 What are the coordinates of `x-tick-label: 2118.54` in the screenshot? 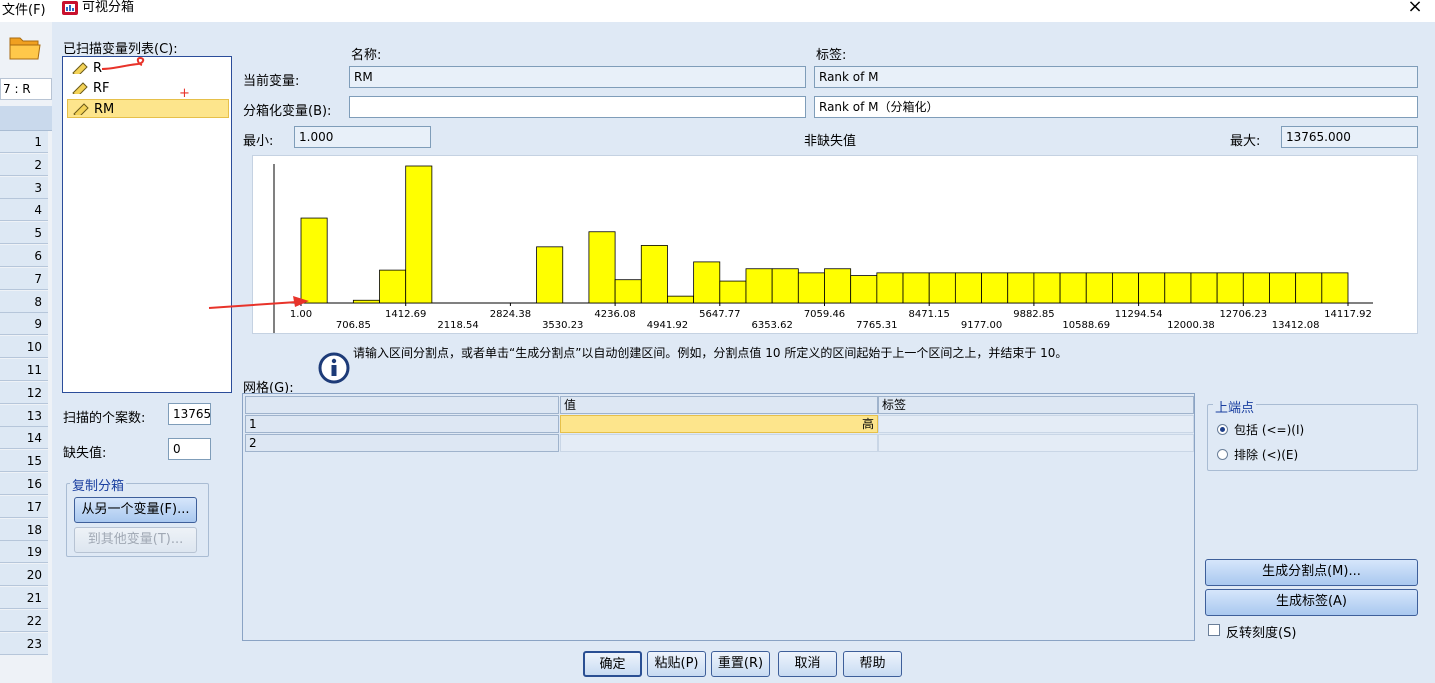 It's located at (457, 325).